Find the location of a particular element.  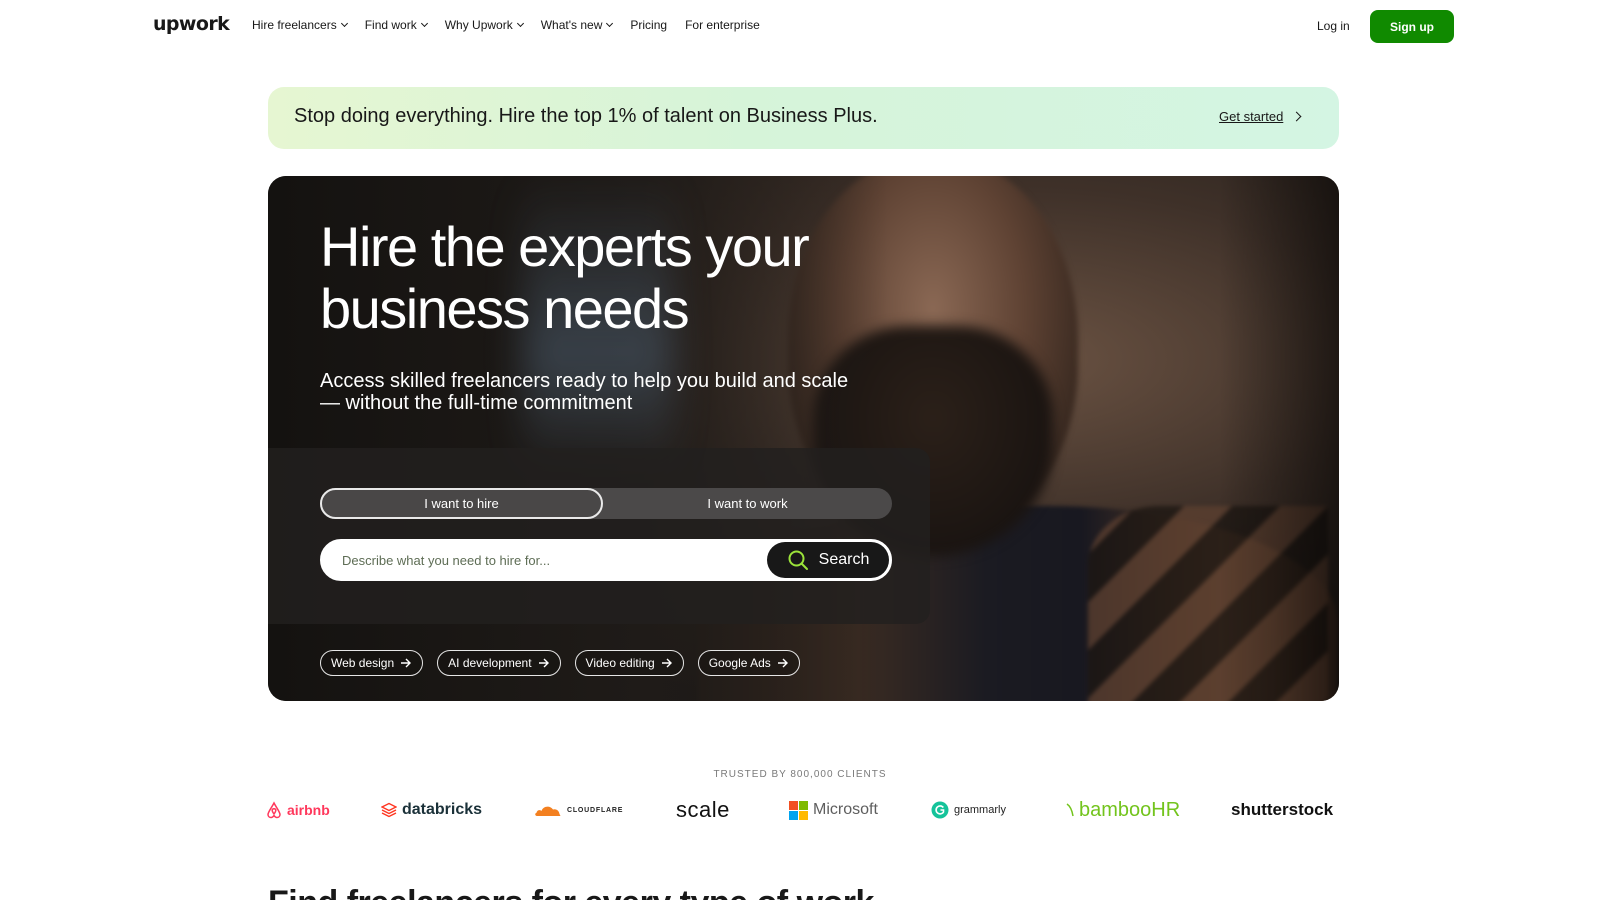

grammarly-icon is located at coordinates (940, 810).